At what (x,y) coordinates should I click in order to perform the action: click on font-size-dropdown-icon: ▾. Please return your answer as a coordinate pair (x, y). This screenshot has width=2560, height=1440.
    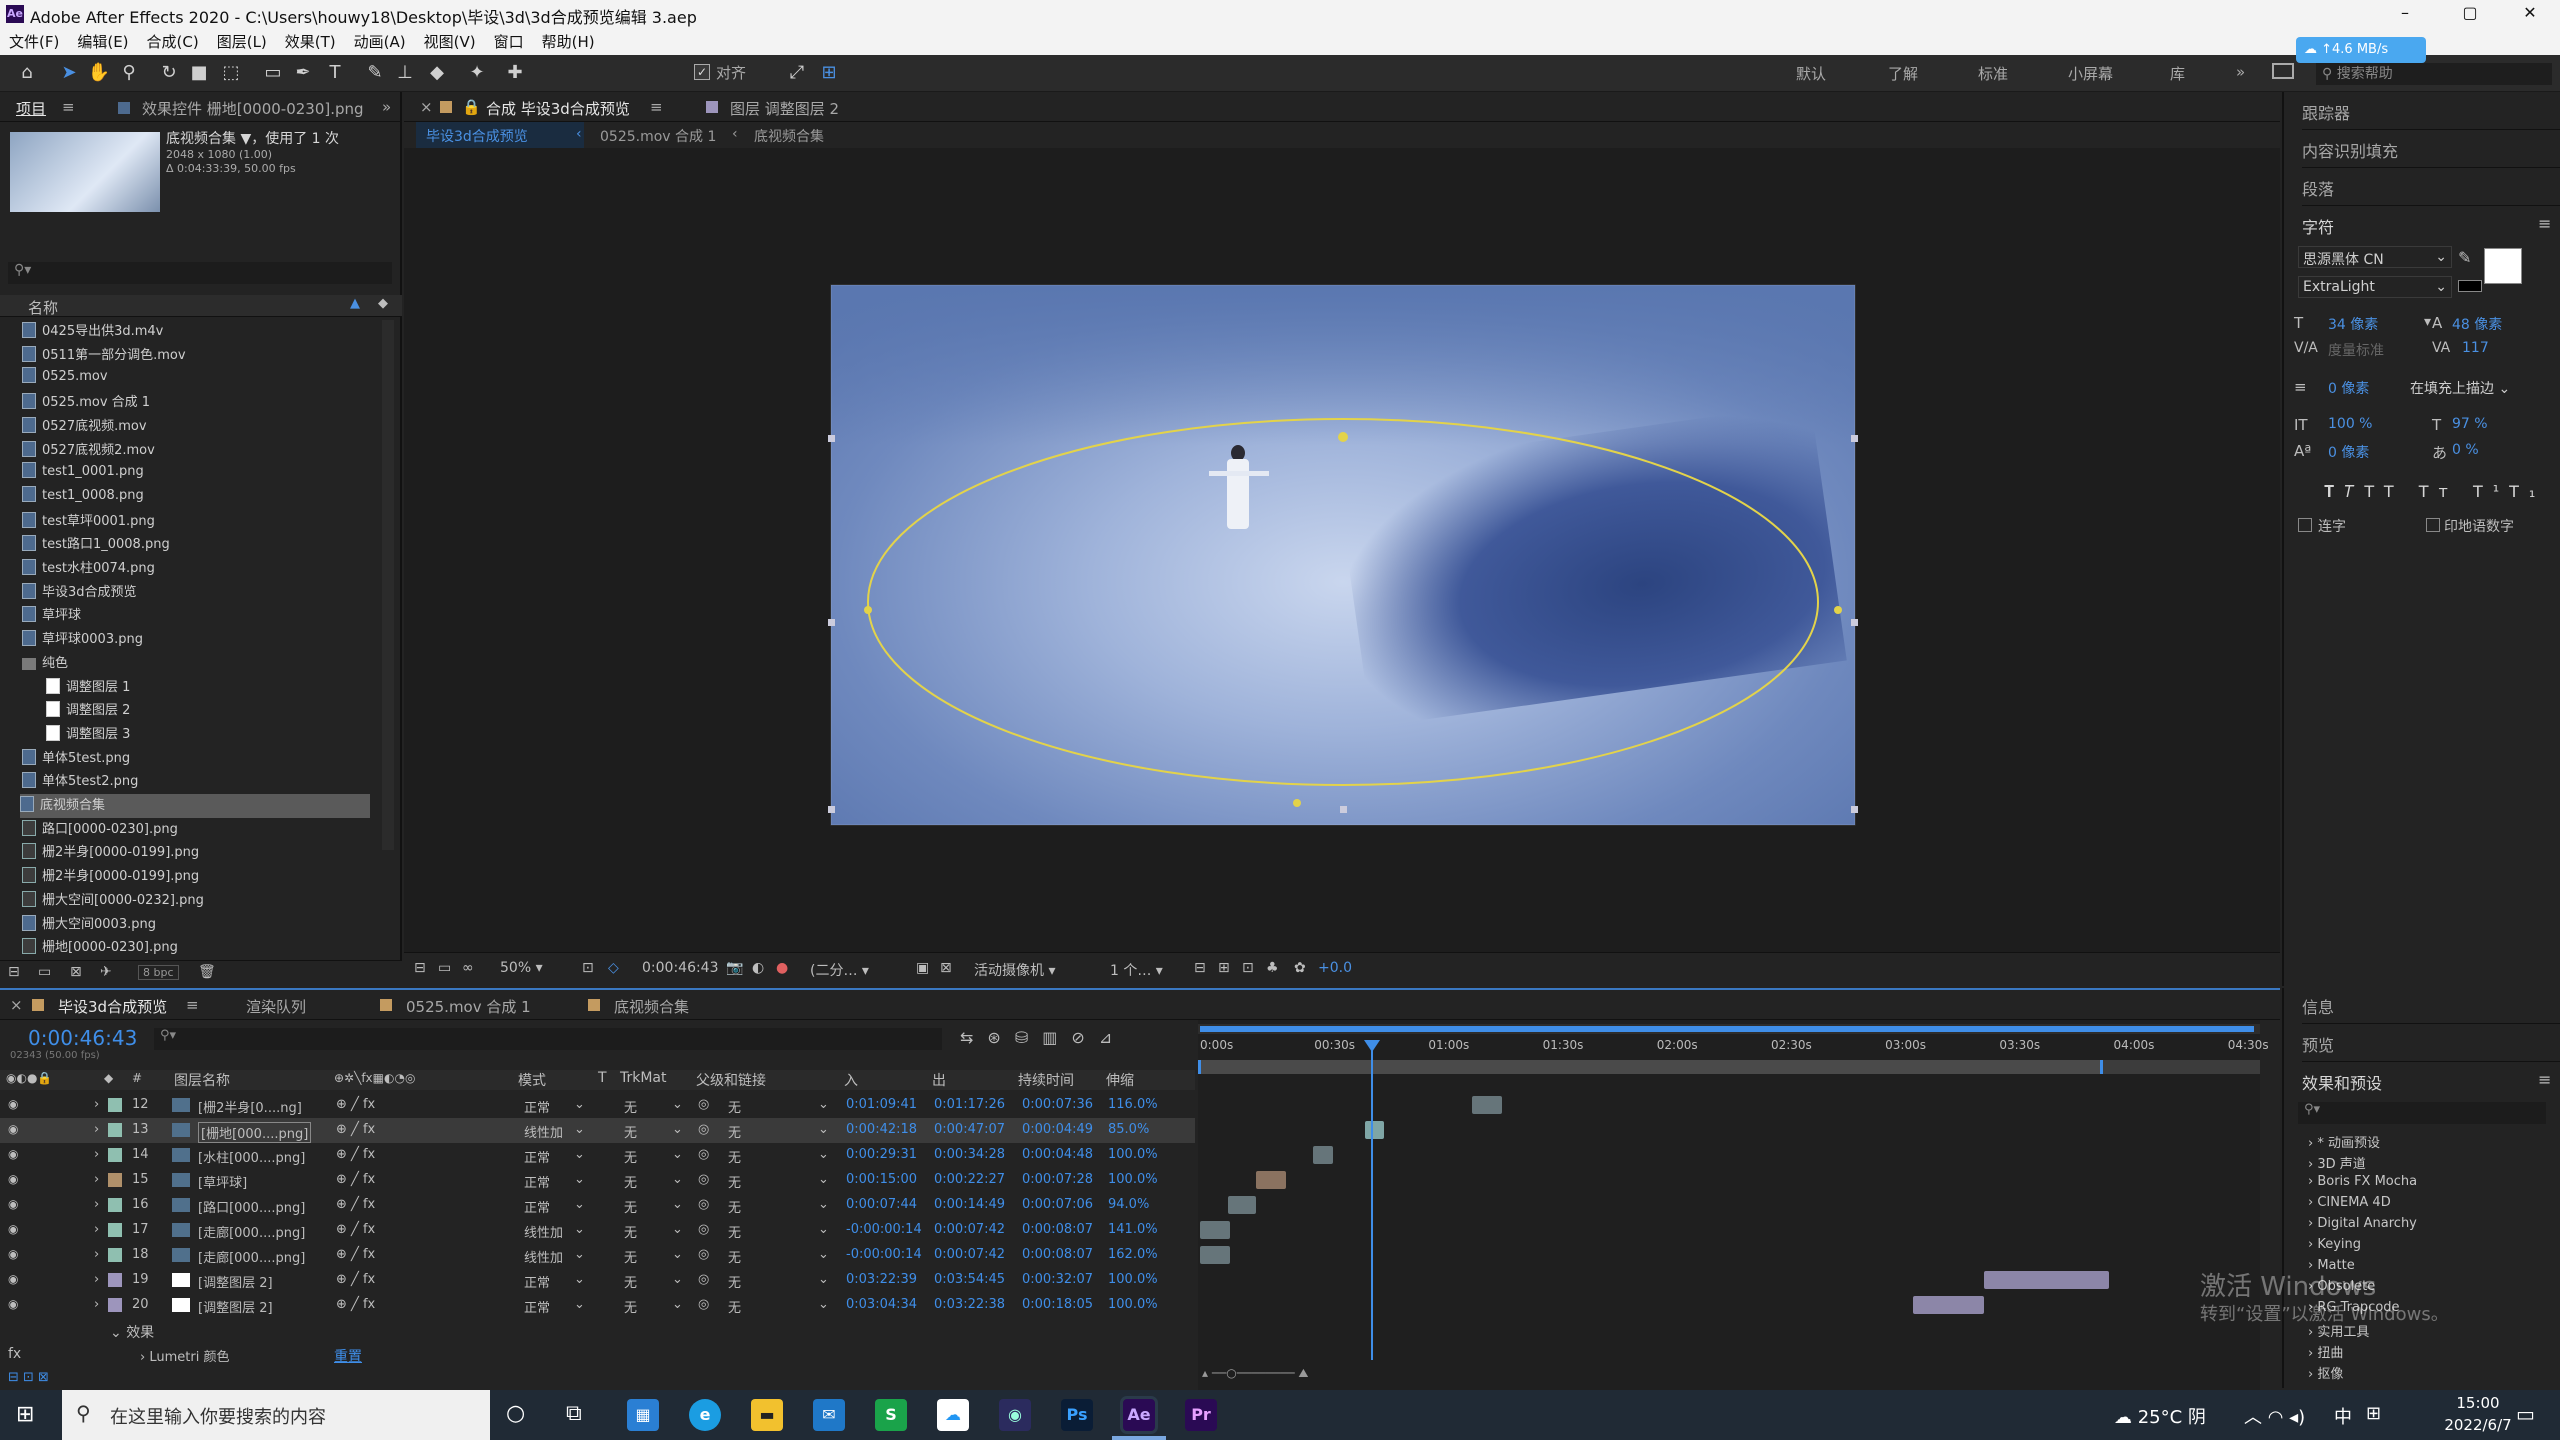
    Looking at the image, I should click on (2427, 322).